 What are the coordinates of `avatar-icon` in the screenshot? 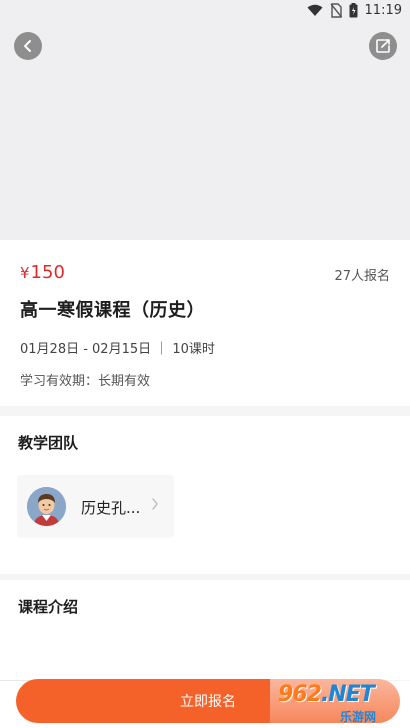 It's located at (46, 506).